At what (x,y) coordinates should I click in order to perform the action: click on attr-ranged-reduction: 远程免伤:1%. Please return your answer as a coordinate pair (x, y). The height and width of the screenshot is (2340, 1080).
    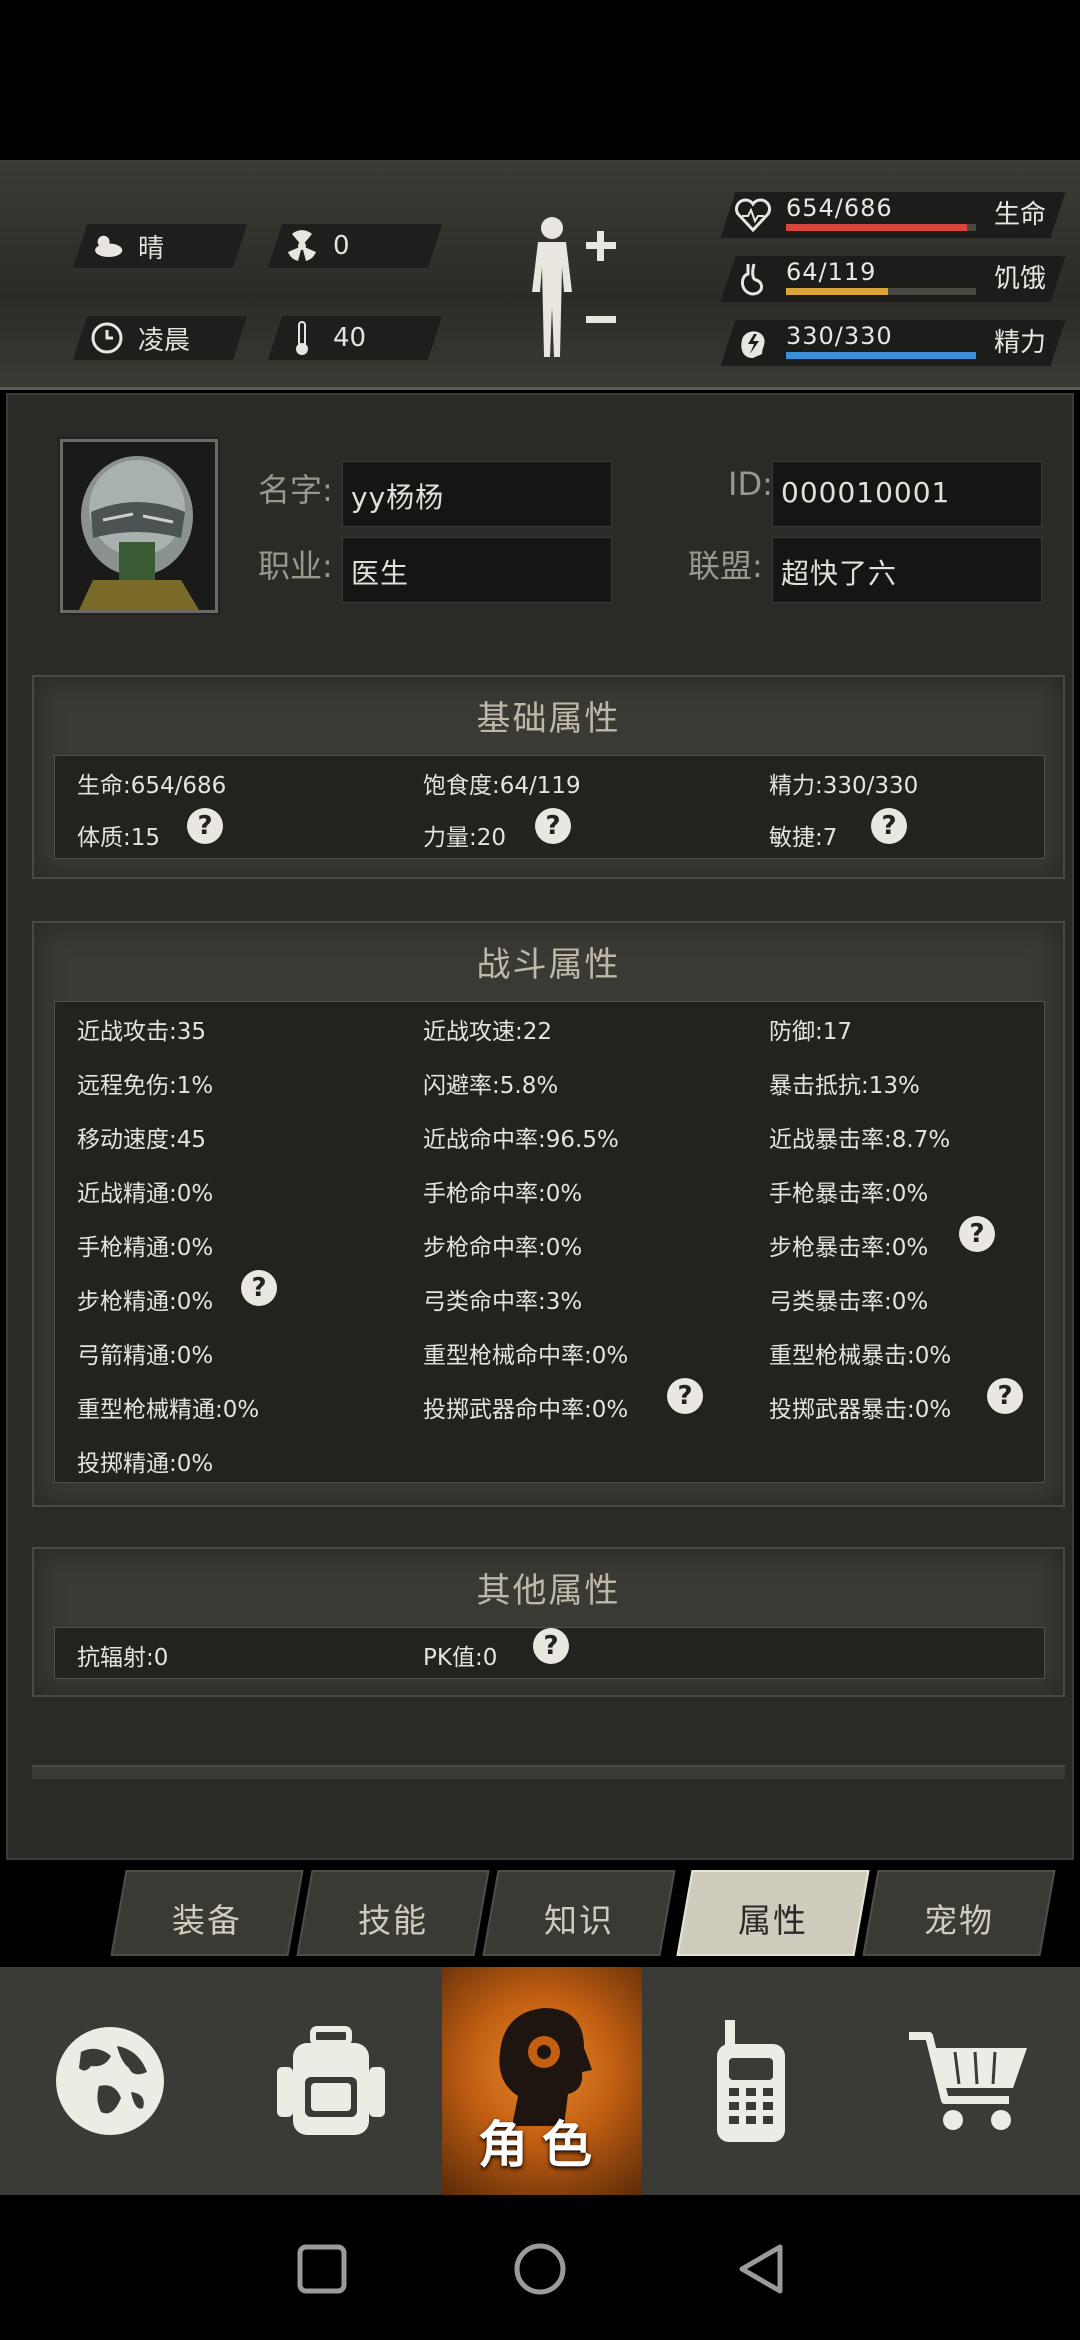
    Looking at the image, I should click on (145, 1086).